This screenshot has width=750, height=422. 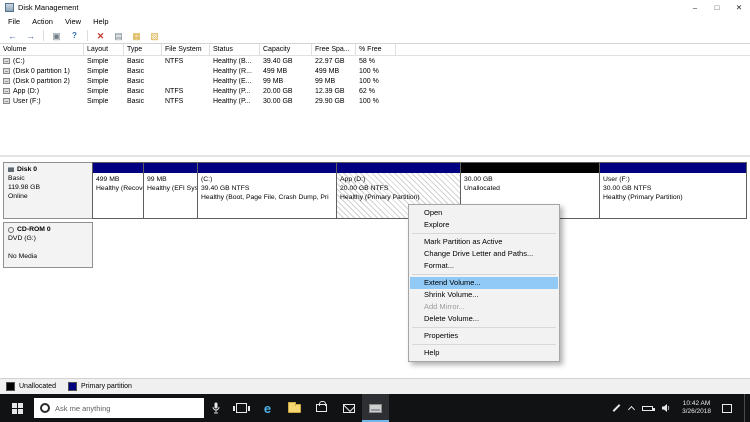 What do you see at coordinates (23, 256) in the screenshot?
I see `cdrom-status: No Media` at bounding box center [23, 256].